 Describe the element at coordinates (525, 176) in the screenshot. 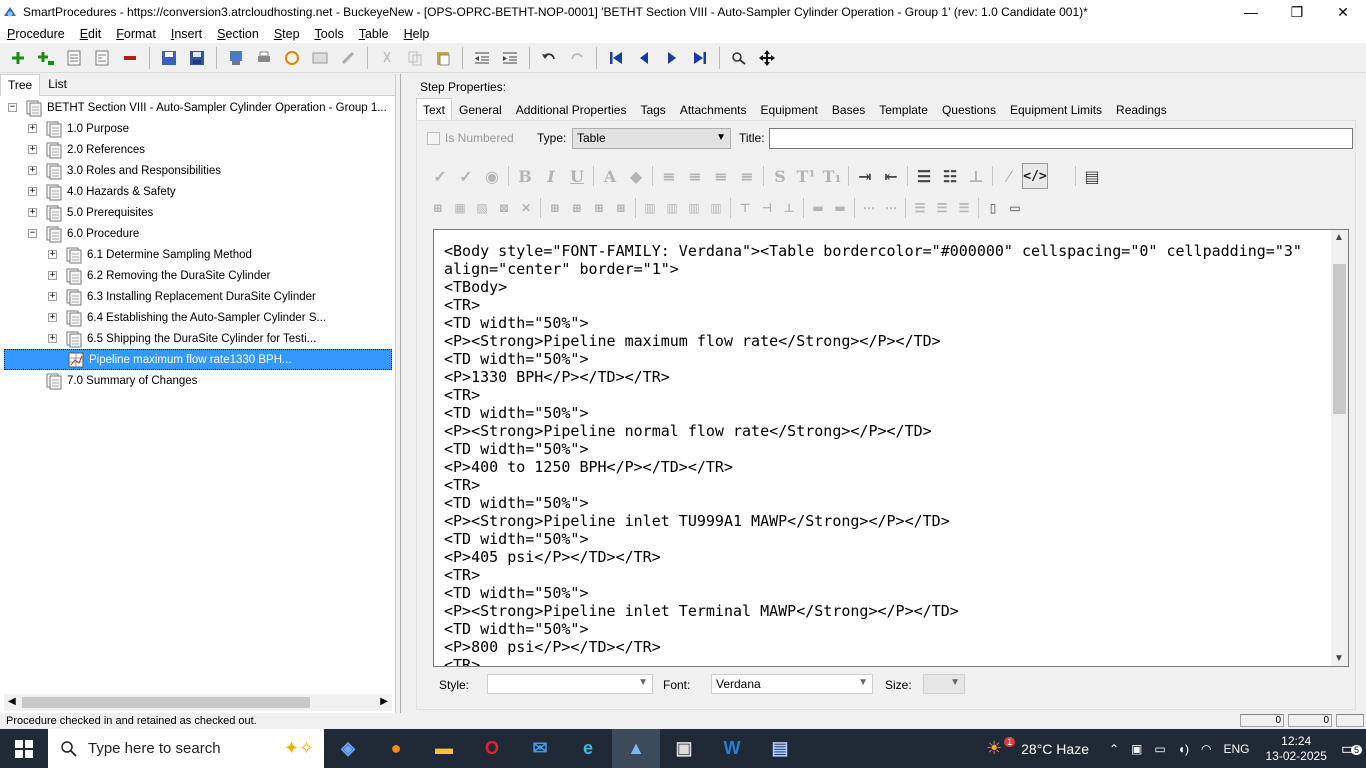

I see `bold-icon: B` at that location.